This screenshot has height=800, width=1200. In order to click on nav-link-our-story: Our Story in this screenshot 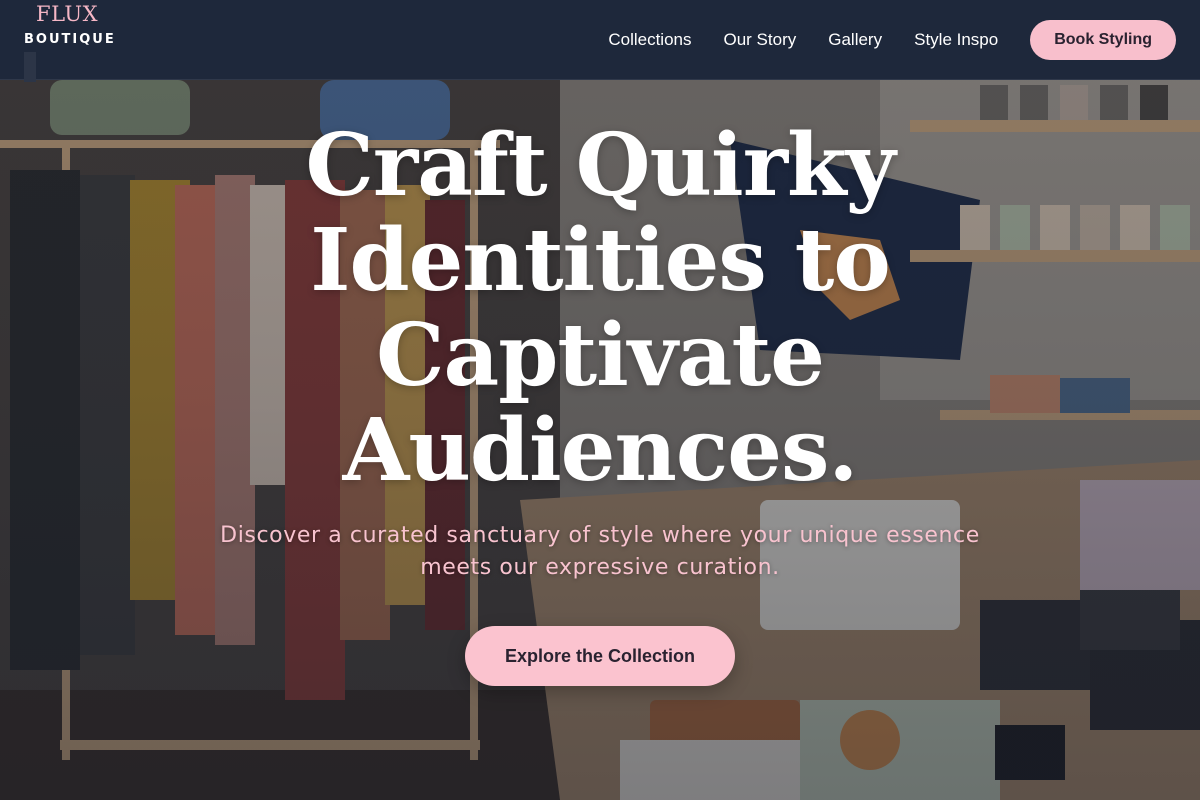, I will do `click(760, 40)`.